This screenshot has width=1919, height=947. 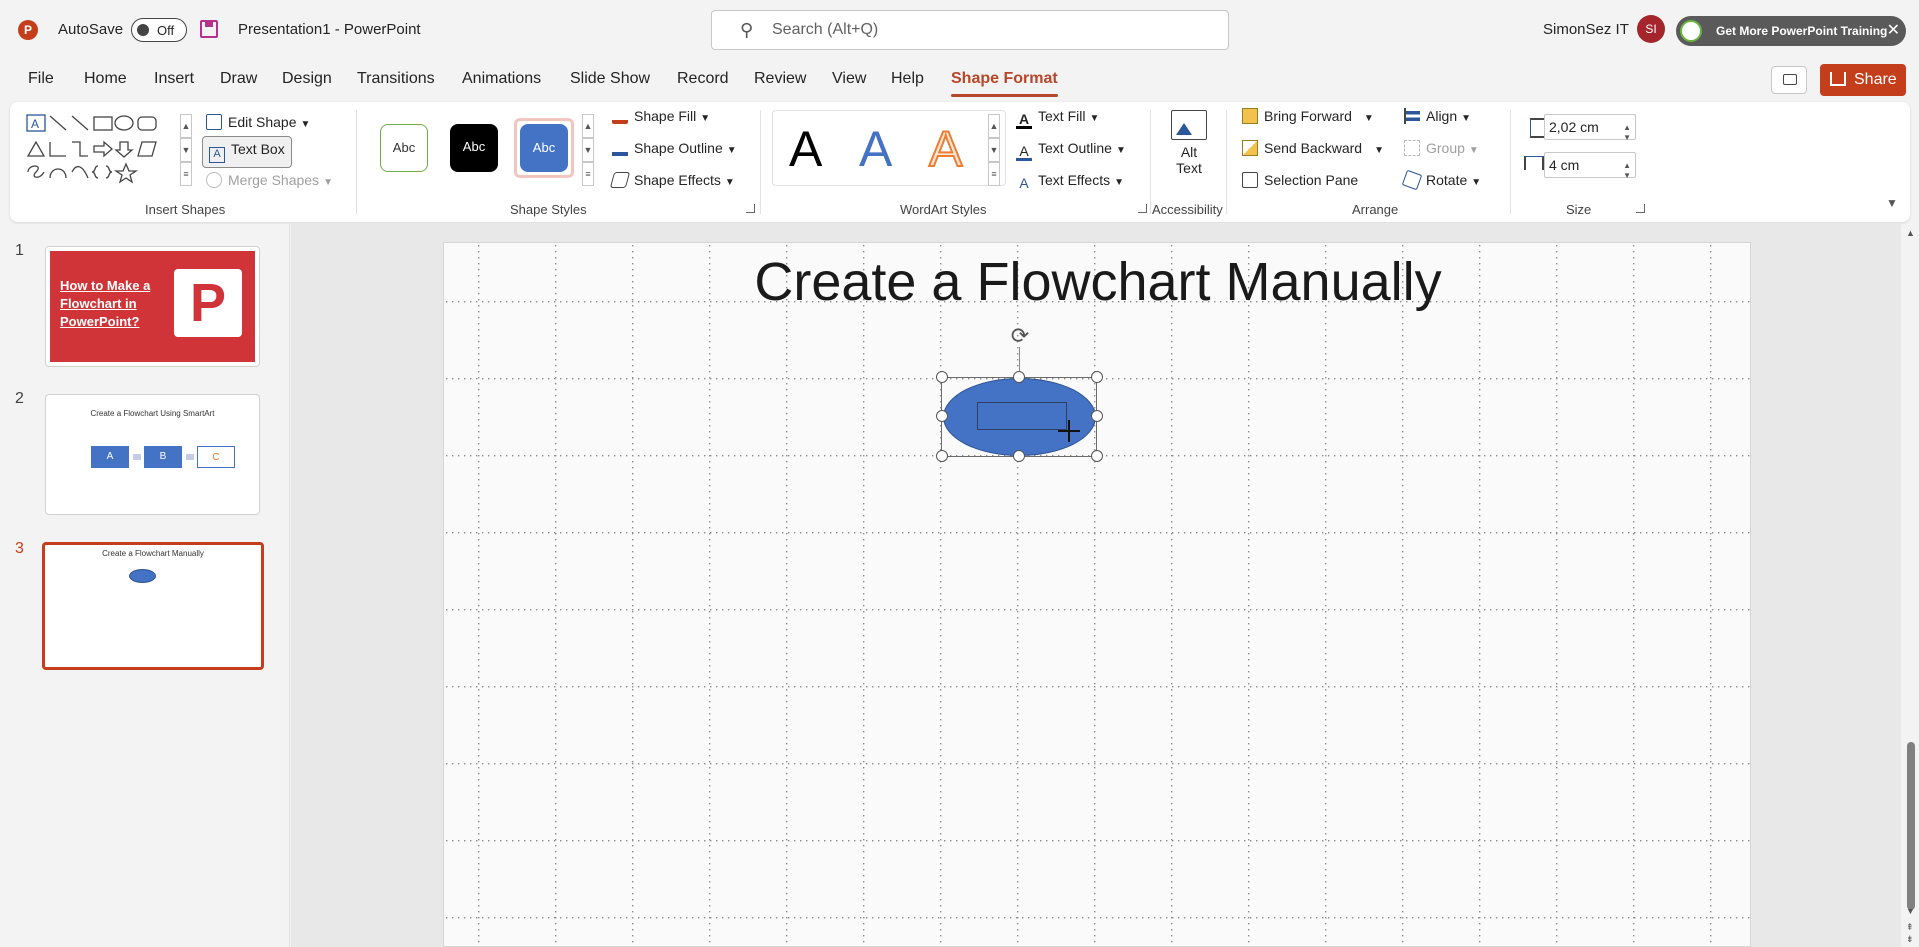 What do you see at coordinates (1910, 911) in the screenshot?
I see `scroll-down-icon: ▼` at bounding box center [1910, 911].